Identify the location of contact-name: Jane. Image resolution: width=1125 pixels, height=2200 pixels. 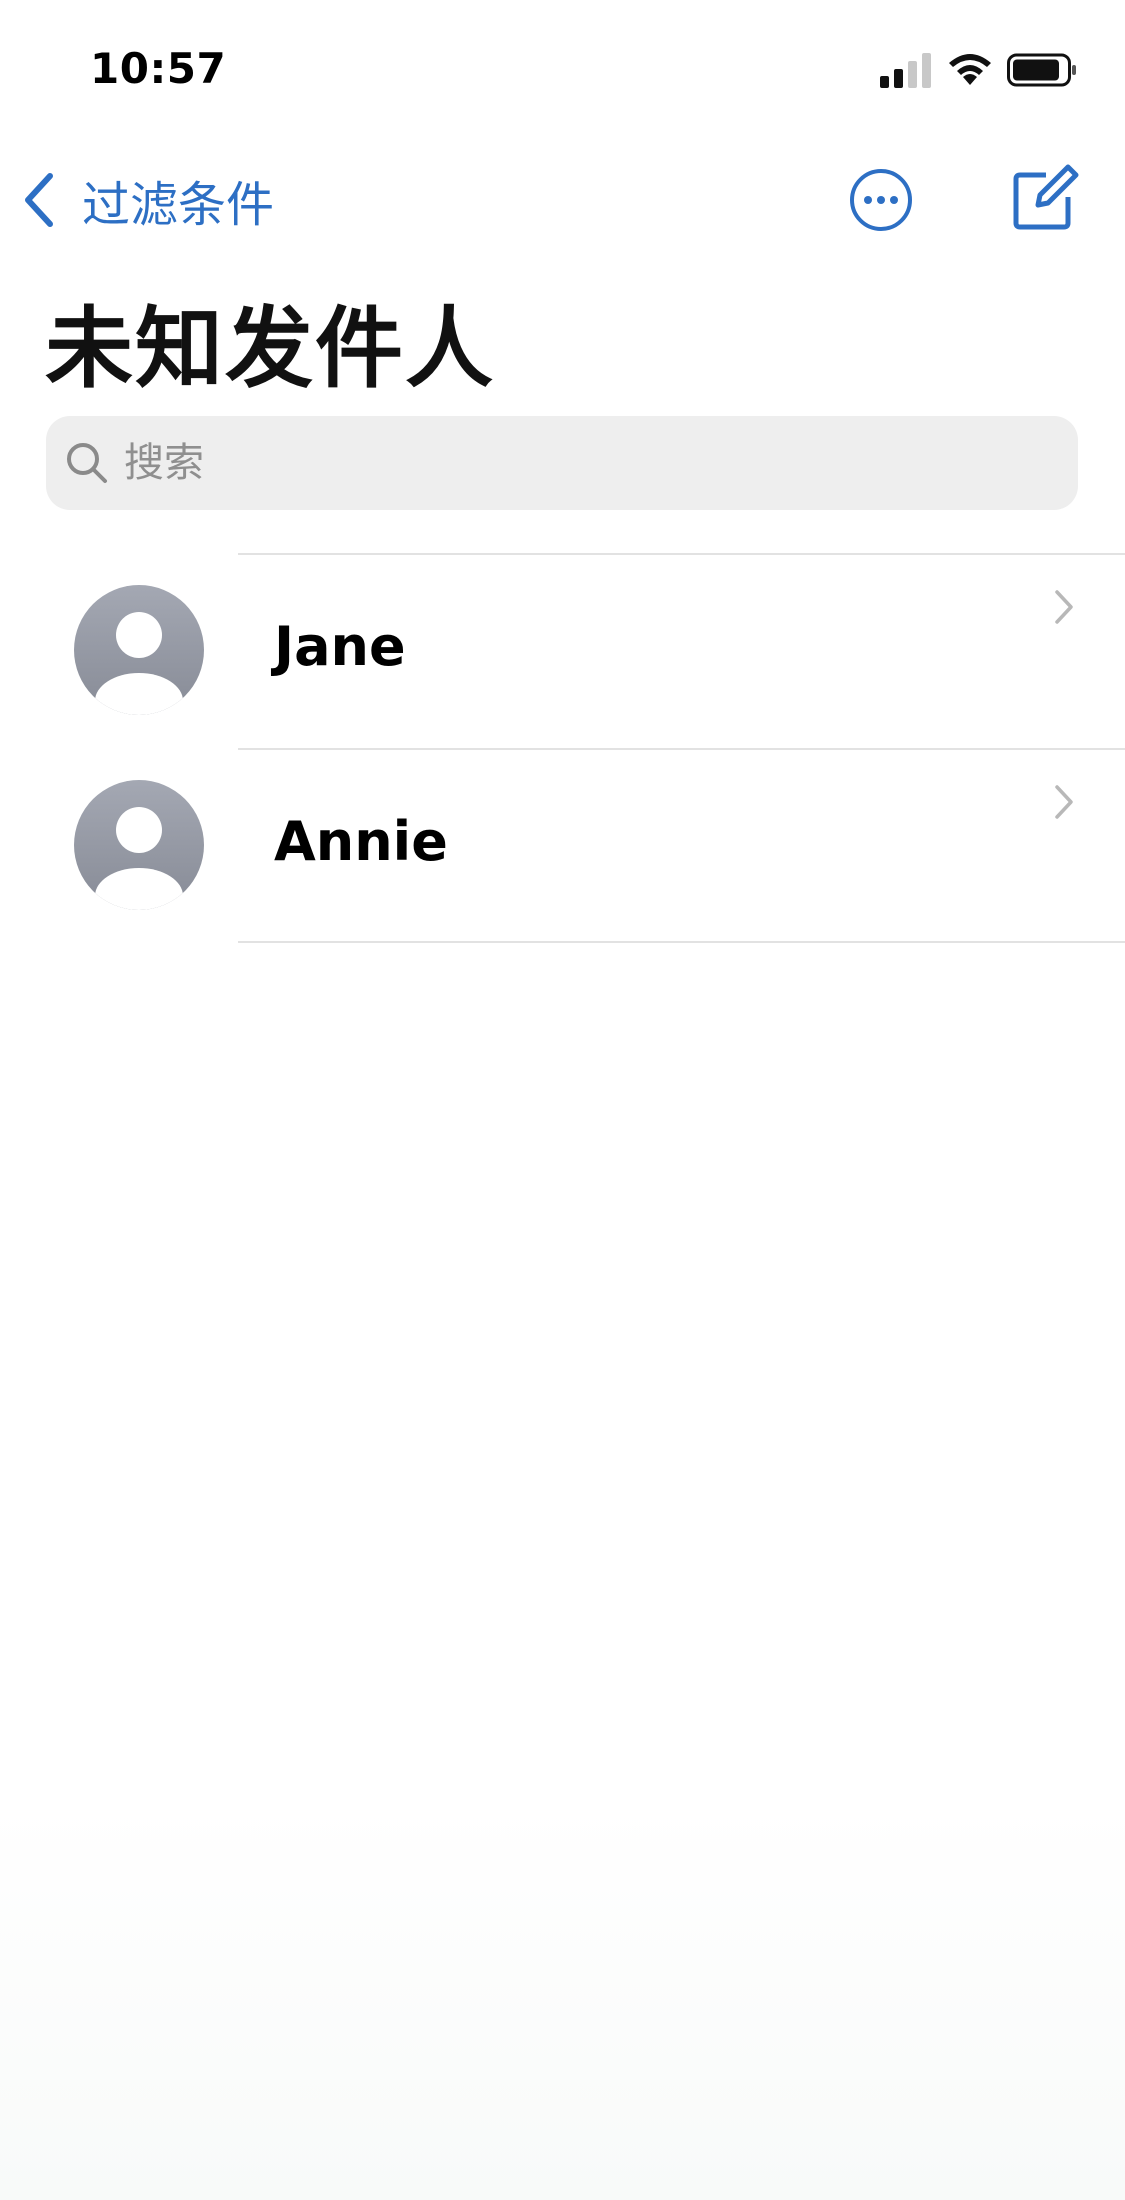
(340, 646).